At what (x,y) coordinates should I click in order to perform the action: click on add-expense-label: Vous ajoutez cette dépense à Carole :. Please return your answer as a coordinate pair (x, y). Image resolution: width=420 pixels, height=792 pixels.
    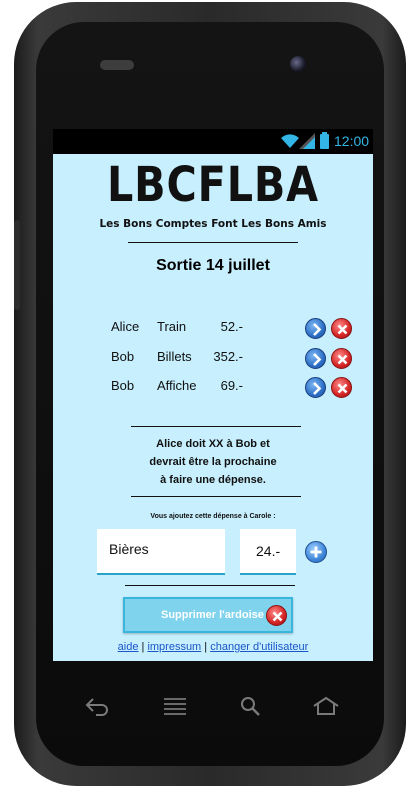
    Looking at the image, I should click on (213, 516).